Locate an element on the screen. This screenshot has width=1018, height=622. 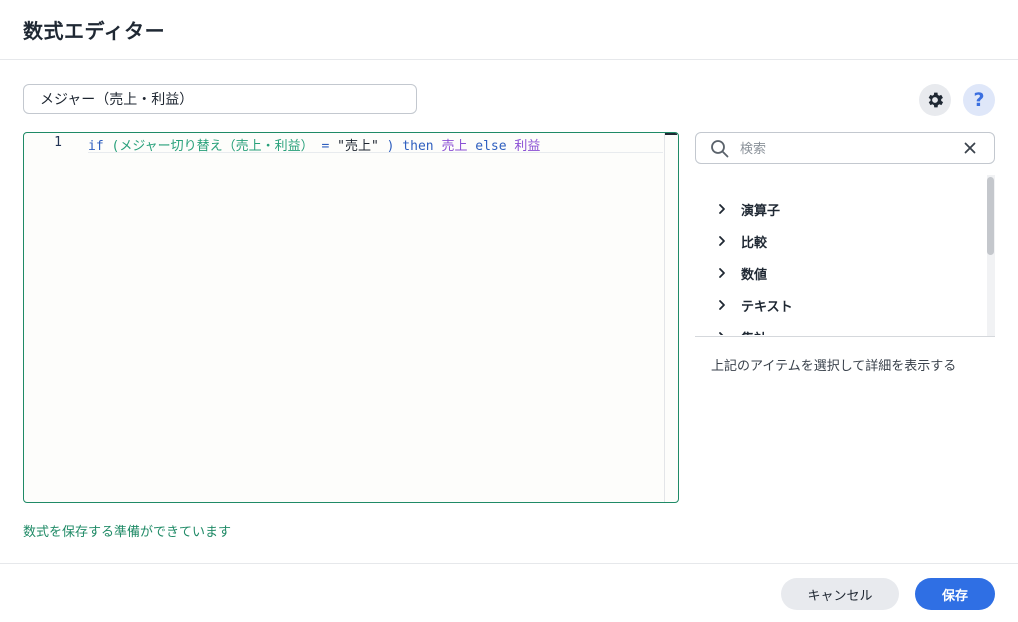
token-else: else is located at coordinates (491, 146).